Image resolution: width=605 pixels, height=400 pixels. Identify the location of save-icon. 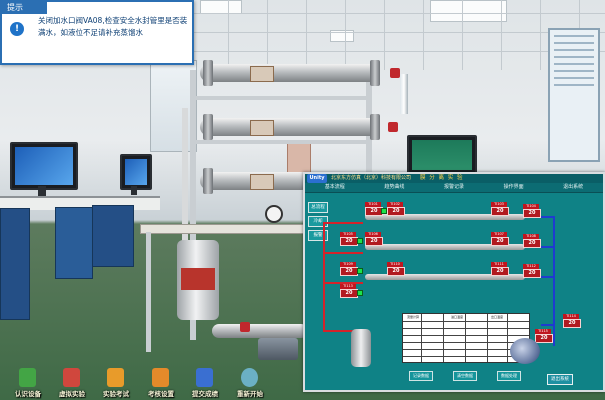
(204, 377).